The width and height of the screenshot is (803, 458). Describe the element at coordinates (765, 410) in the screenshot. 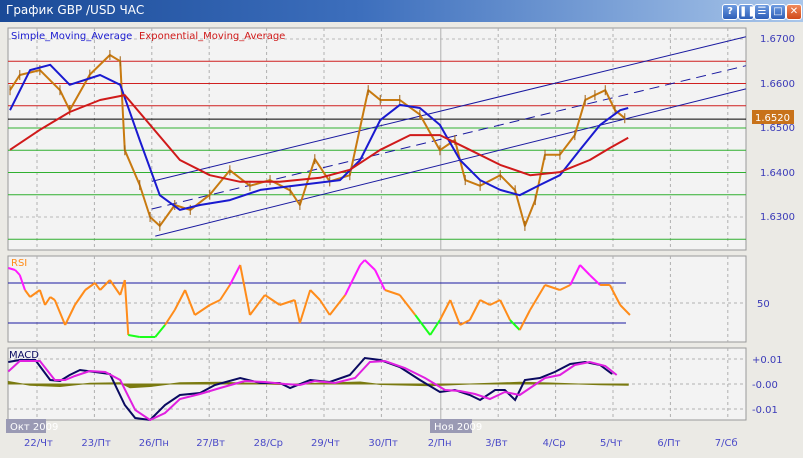

I see `macd-y-tick: -0.01` at that location.